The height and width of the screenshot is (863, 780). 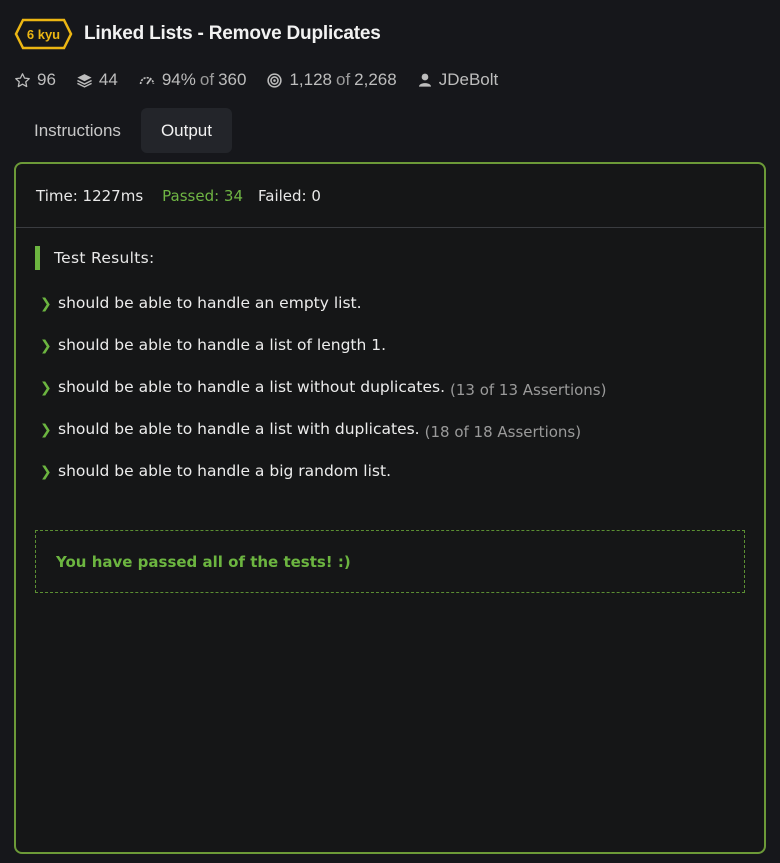 What do you see at coordinates (35, 80) in the screenshot?
I see `stars-stat: 96` at bounding box center [35, 80].